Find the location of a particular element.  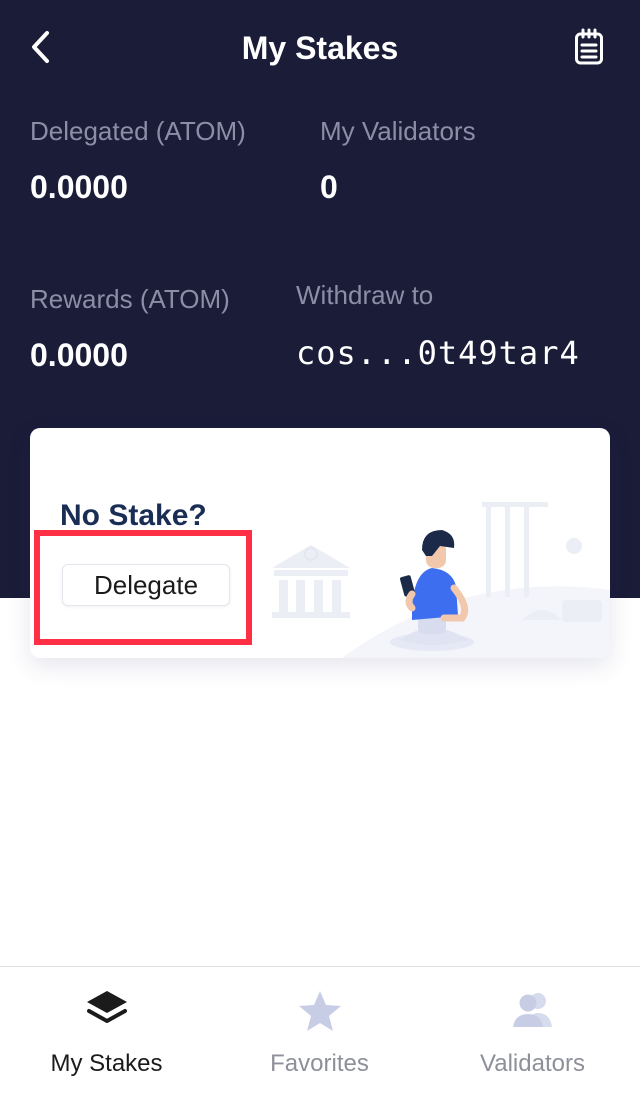

tab-favorites: Favorites is located at coordinates (319, 1032).